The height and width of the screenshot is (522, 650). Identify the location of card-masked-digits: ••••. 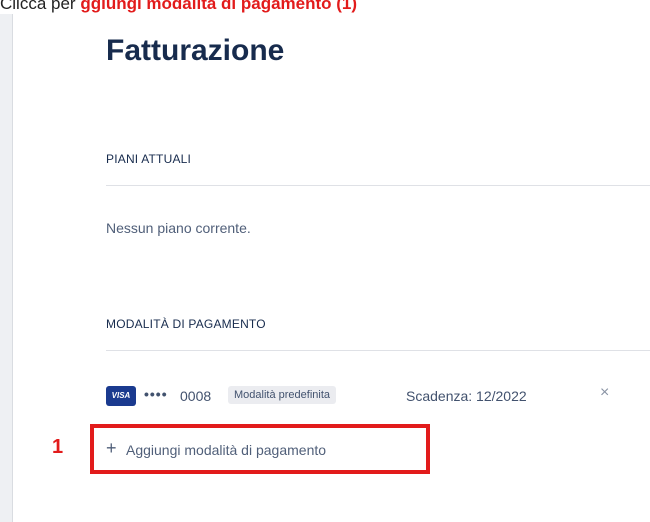
(156, 394).